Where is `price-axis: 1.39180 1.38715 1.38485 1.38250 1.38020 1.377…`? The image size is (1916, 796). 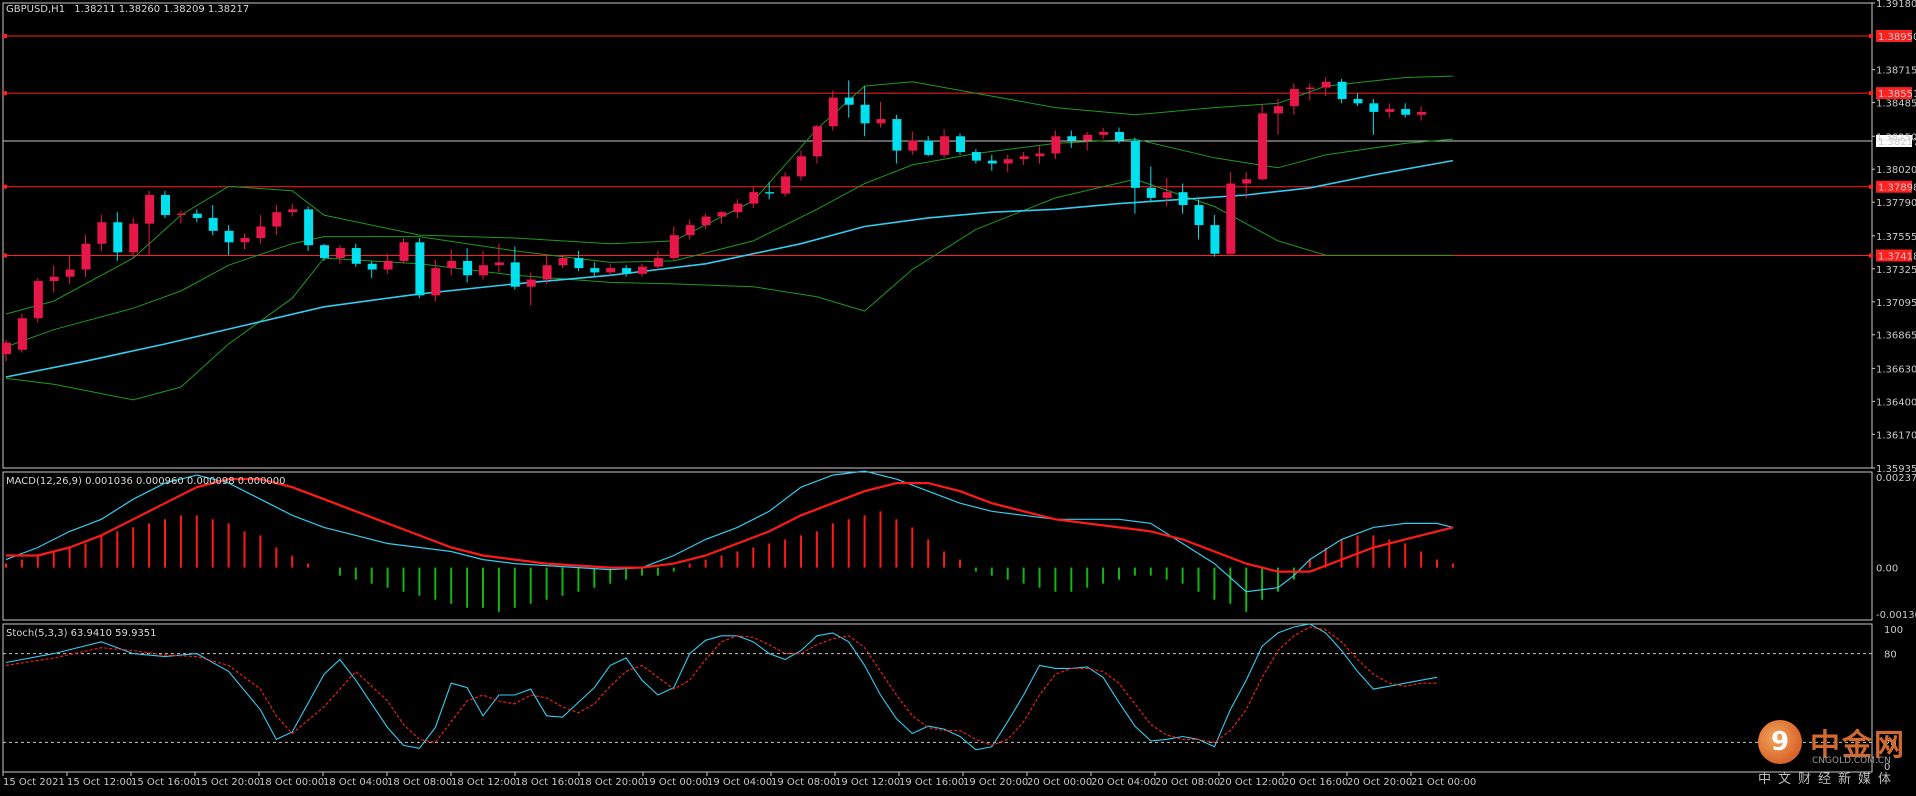
price-axis: 1.39180 1.38715 1.38485 1.38250 1.38020 1.377… is located at coordinates (1894, 237).